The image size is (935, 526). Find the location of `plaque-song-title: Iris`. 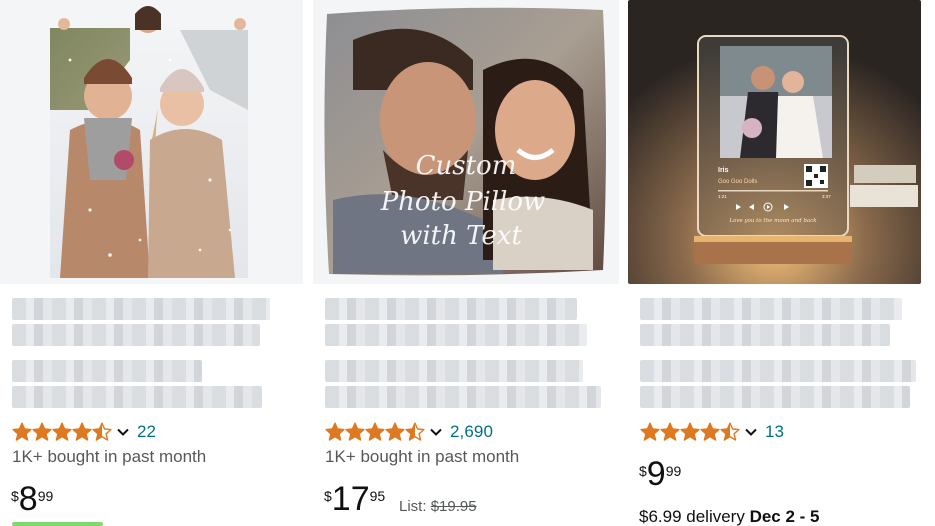

plaque-song-title: Iris is located at coordinates (723, 170).